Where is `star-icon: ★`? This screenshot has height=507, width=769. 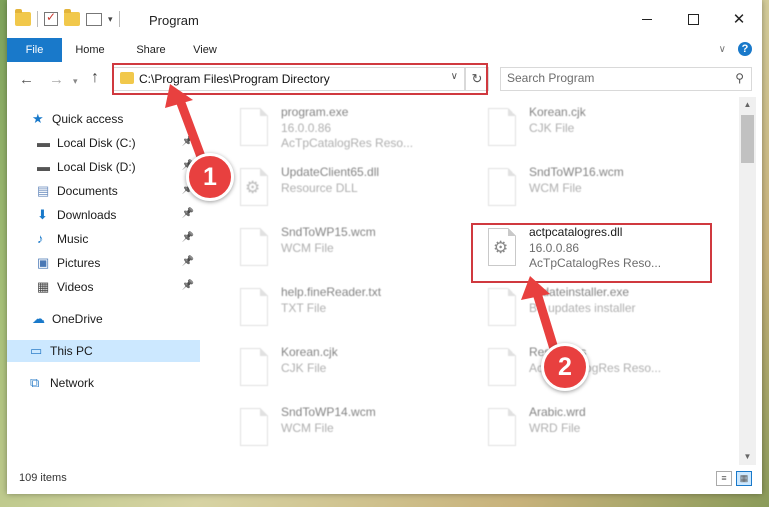 star-icon: ★ is located at coordinates (38, 118).